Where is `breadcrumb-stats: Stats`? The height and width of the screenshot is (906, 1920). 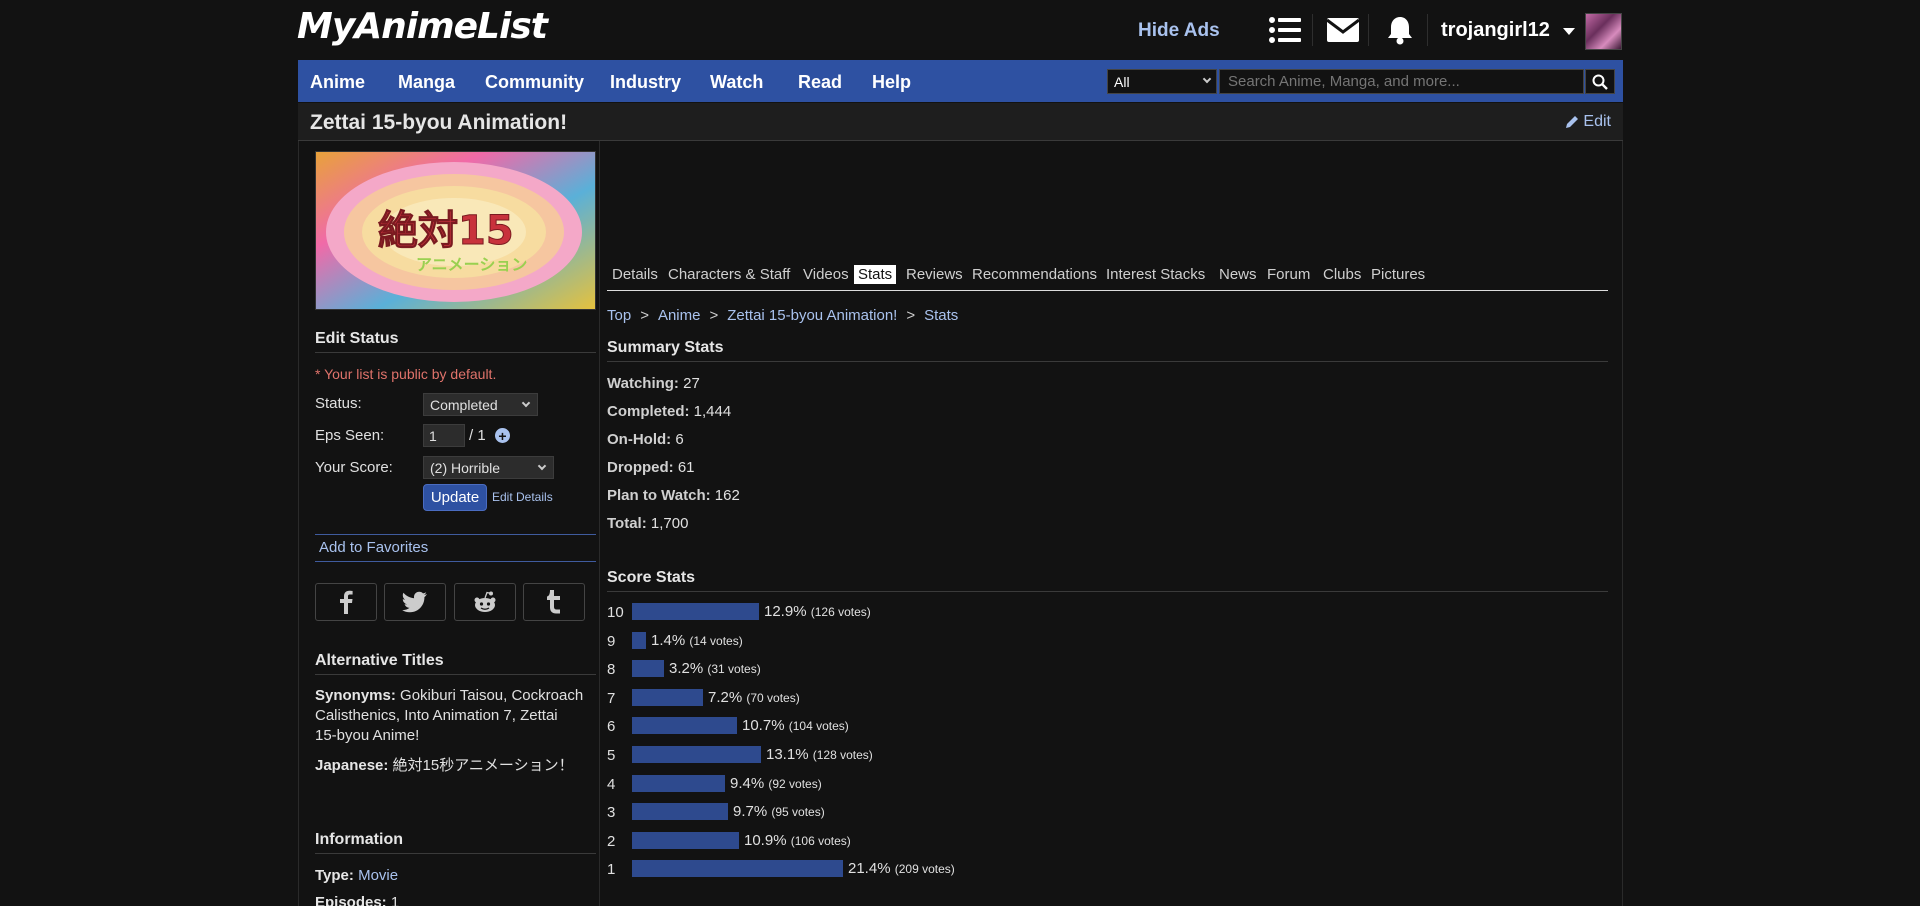
breadcrumb-stats: Stats is located at coordinates (941, 315).